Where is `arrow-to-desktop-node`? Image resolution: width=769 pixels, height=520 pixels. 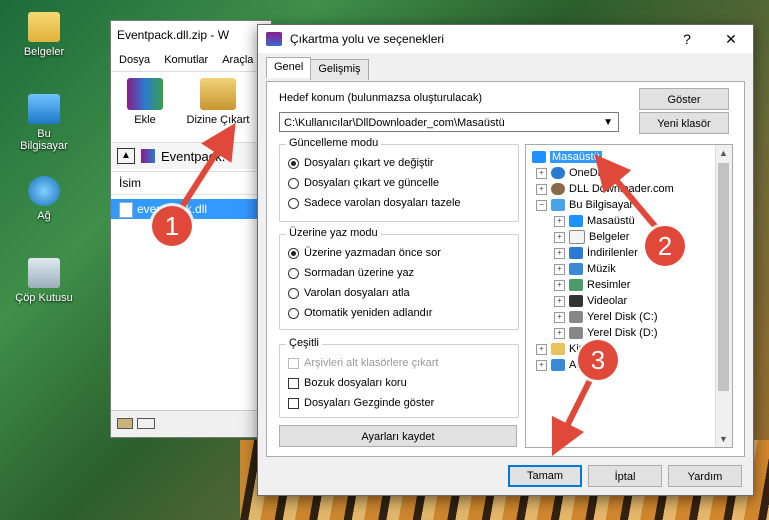 arrow-to-desktop-node is located at coordinates (628, 194).